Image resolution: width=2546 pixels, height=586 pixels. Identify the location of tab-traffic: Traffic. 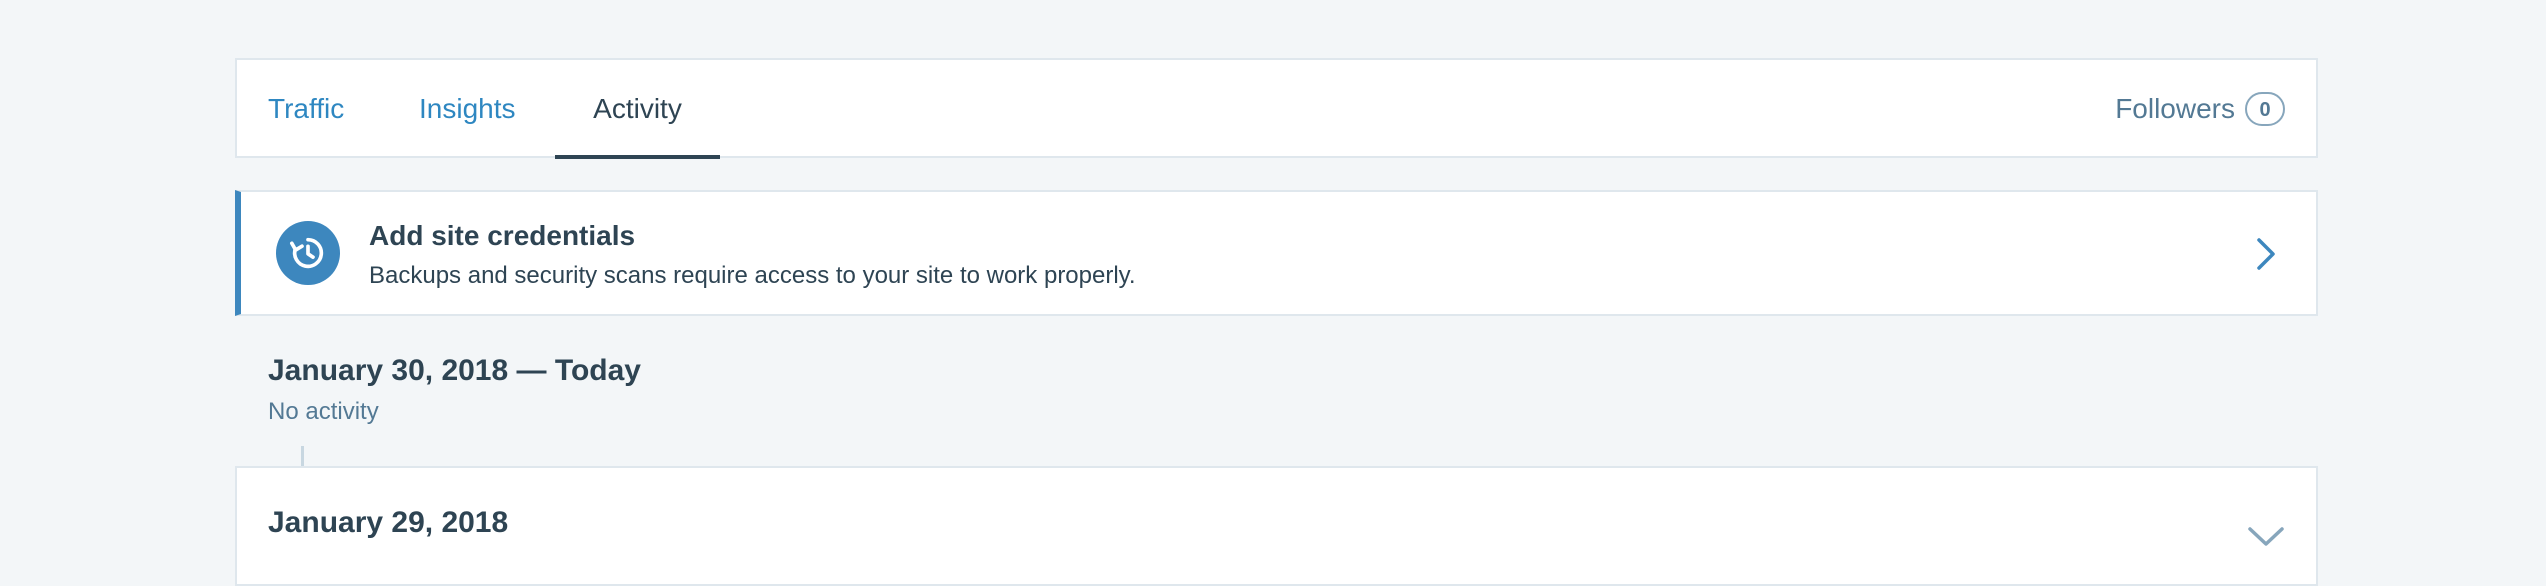
(306, 109).